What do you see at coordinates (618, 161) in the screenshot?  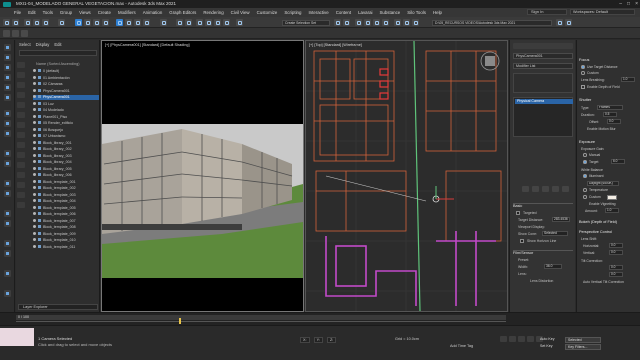 I see `target-ev-field: 6.0` at bounding box center [618, 161].